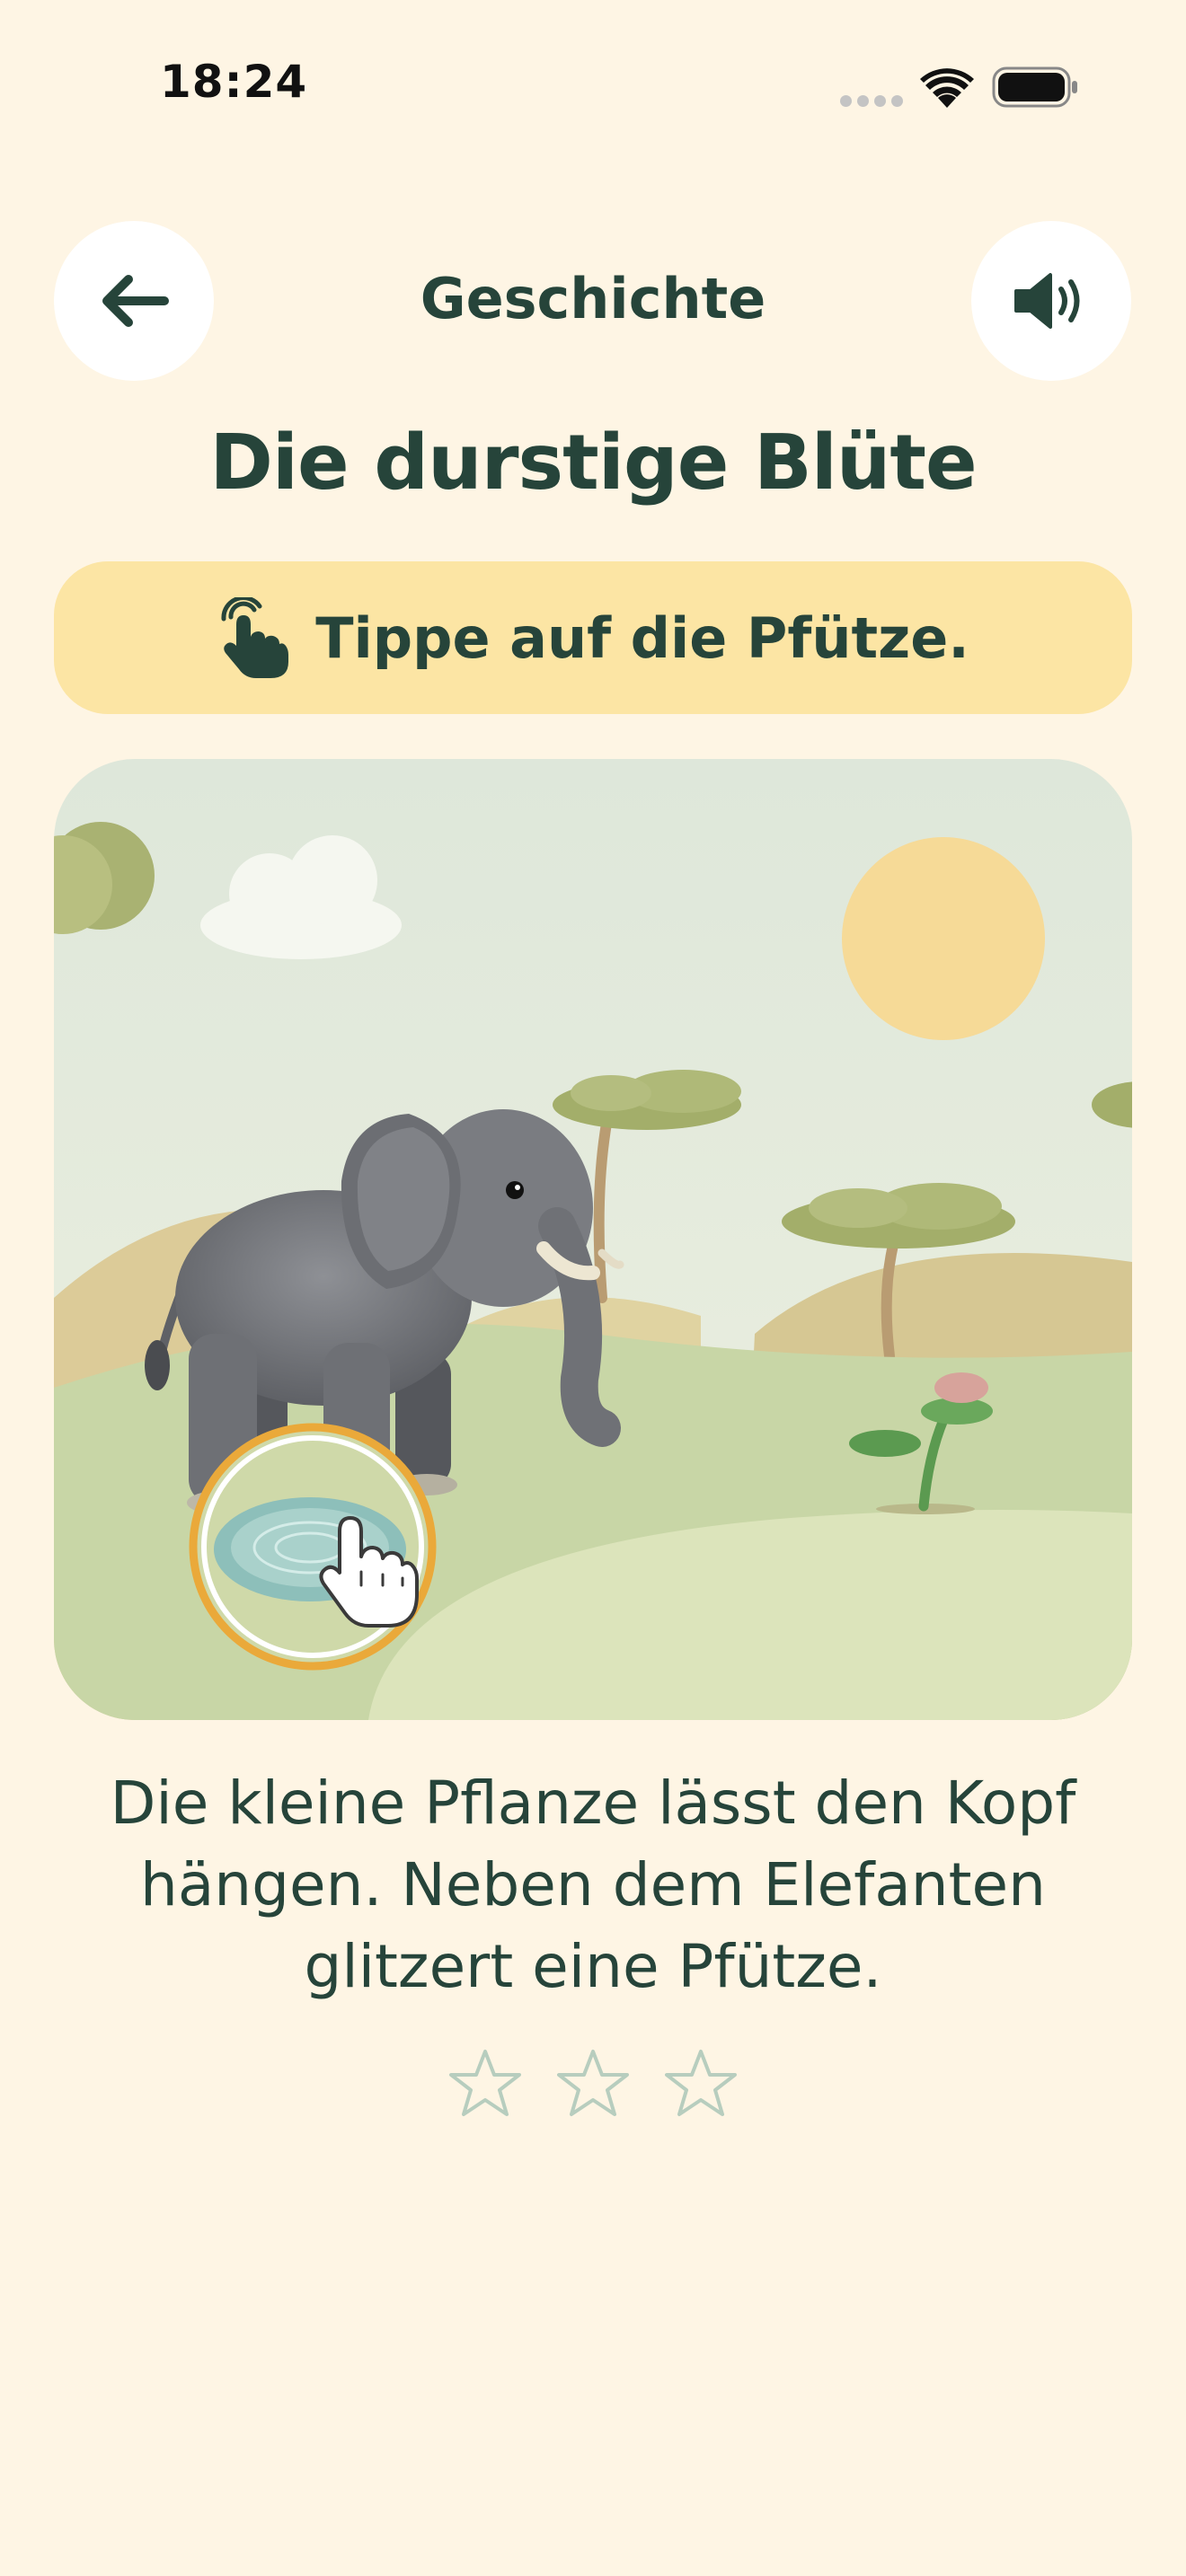  What do you see at coordinates (1035, 88) in the screenshot?
I see `battery-icon` at bounding box center [1035, 88].